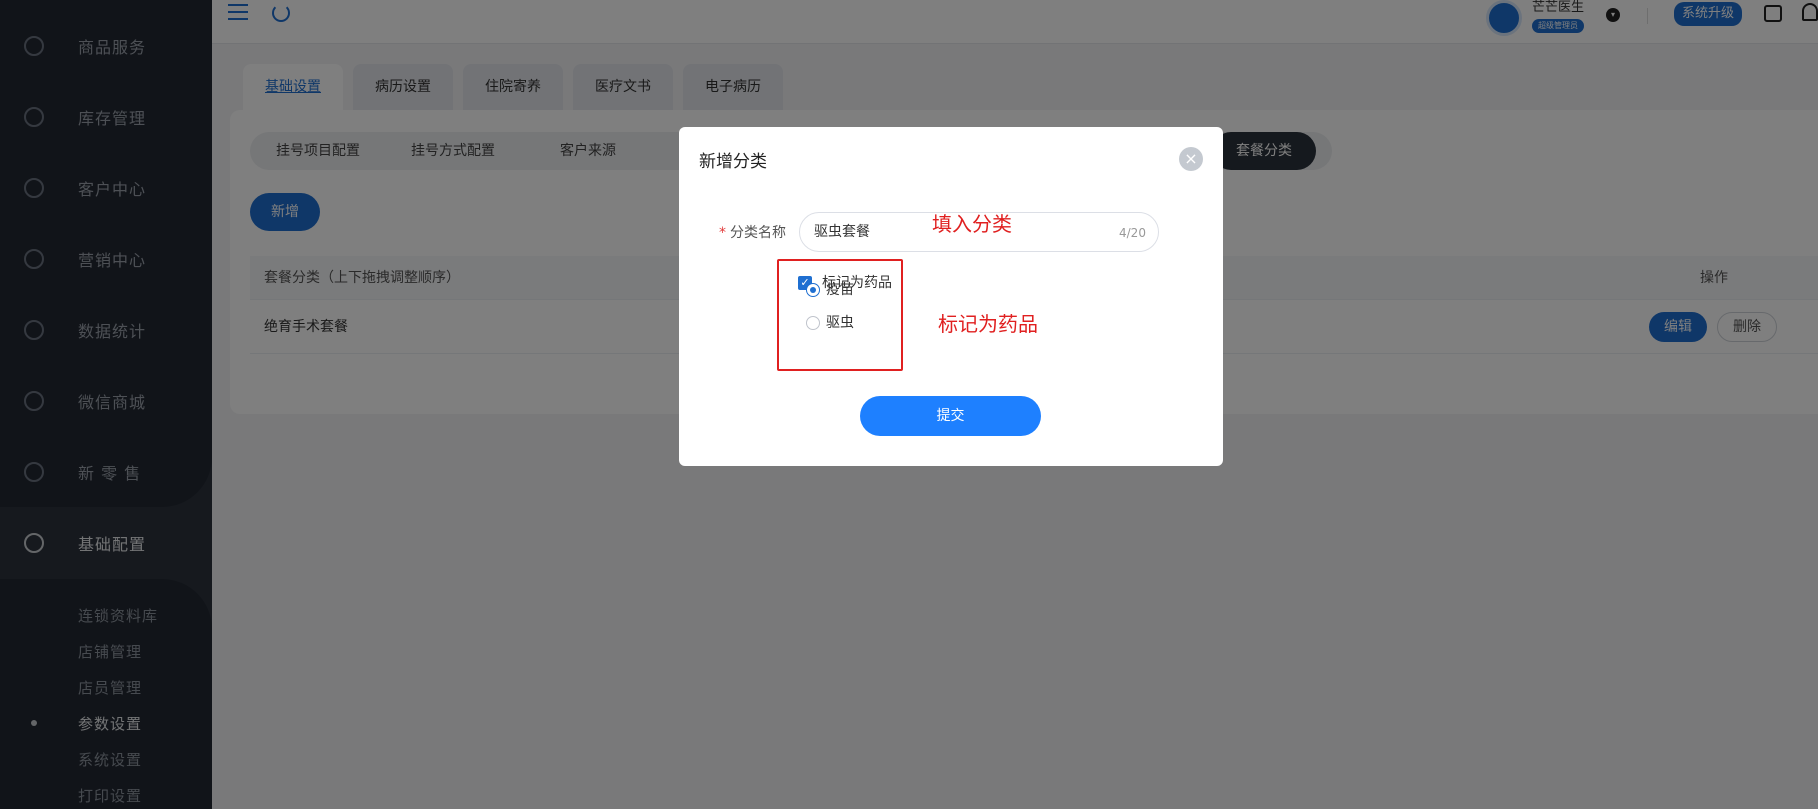 This screenshot has height=809, width=1818. Describe the element at coordinates (733, 162) in the screenshot. I see `dialog-title: 新增分类` at that location.